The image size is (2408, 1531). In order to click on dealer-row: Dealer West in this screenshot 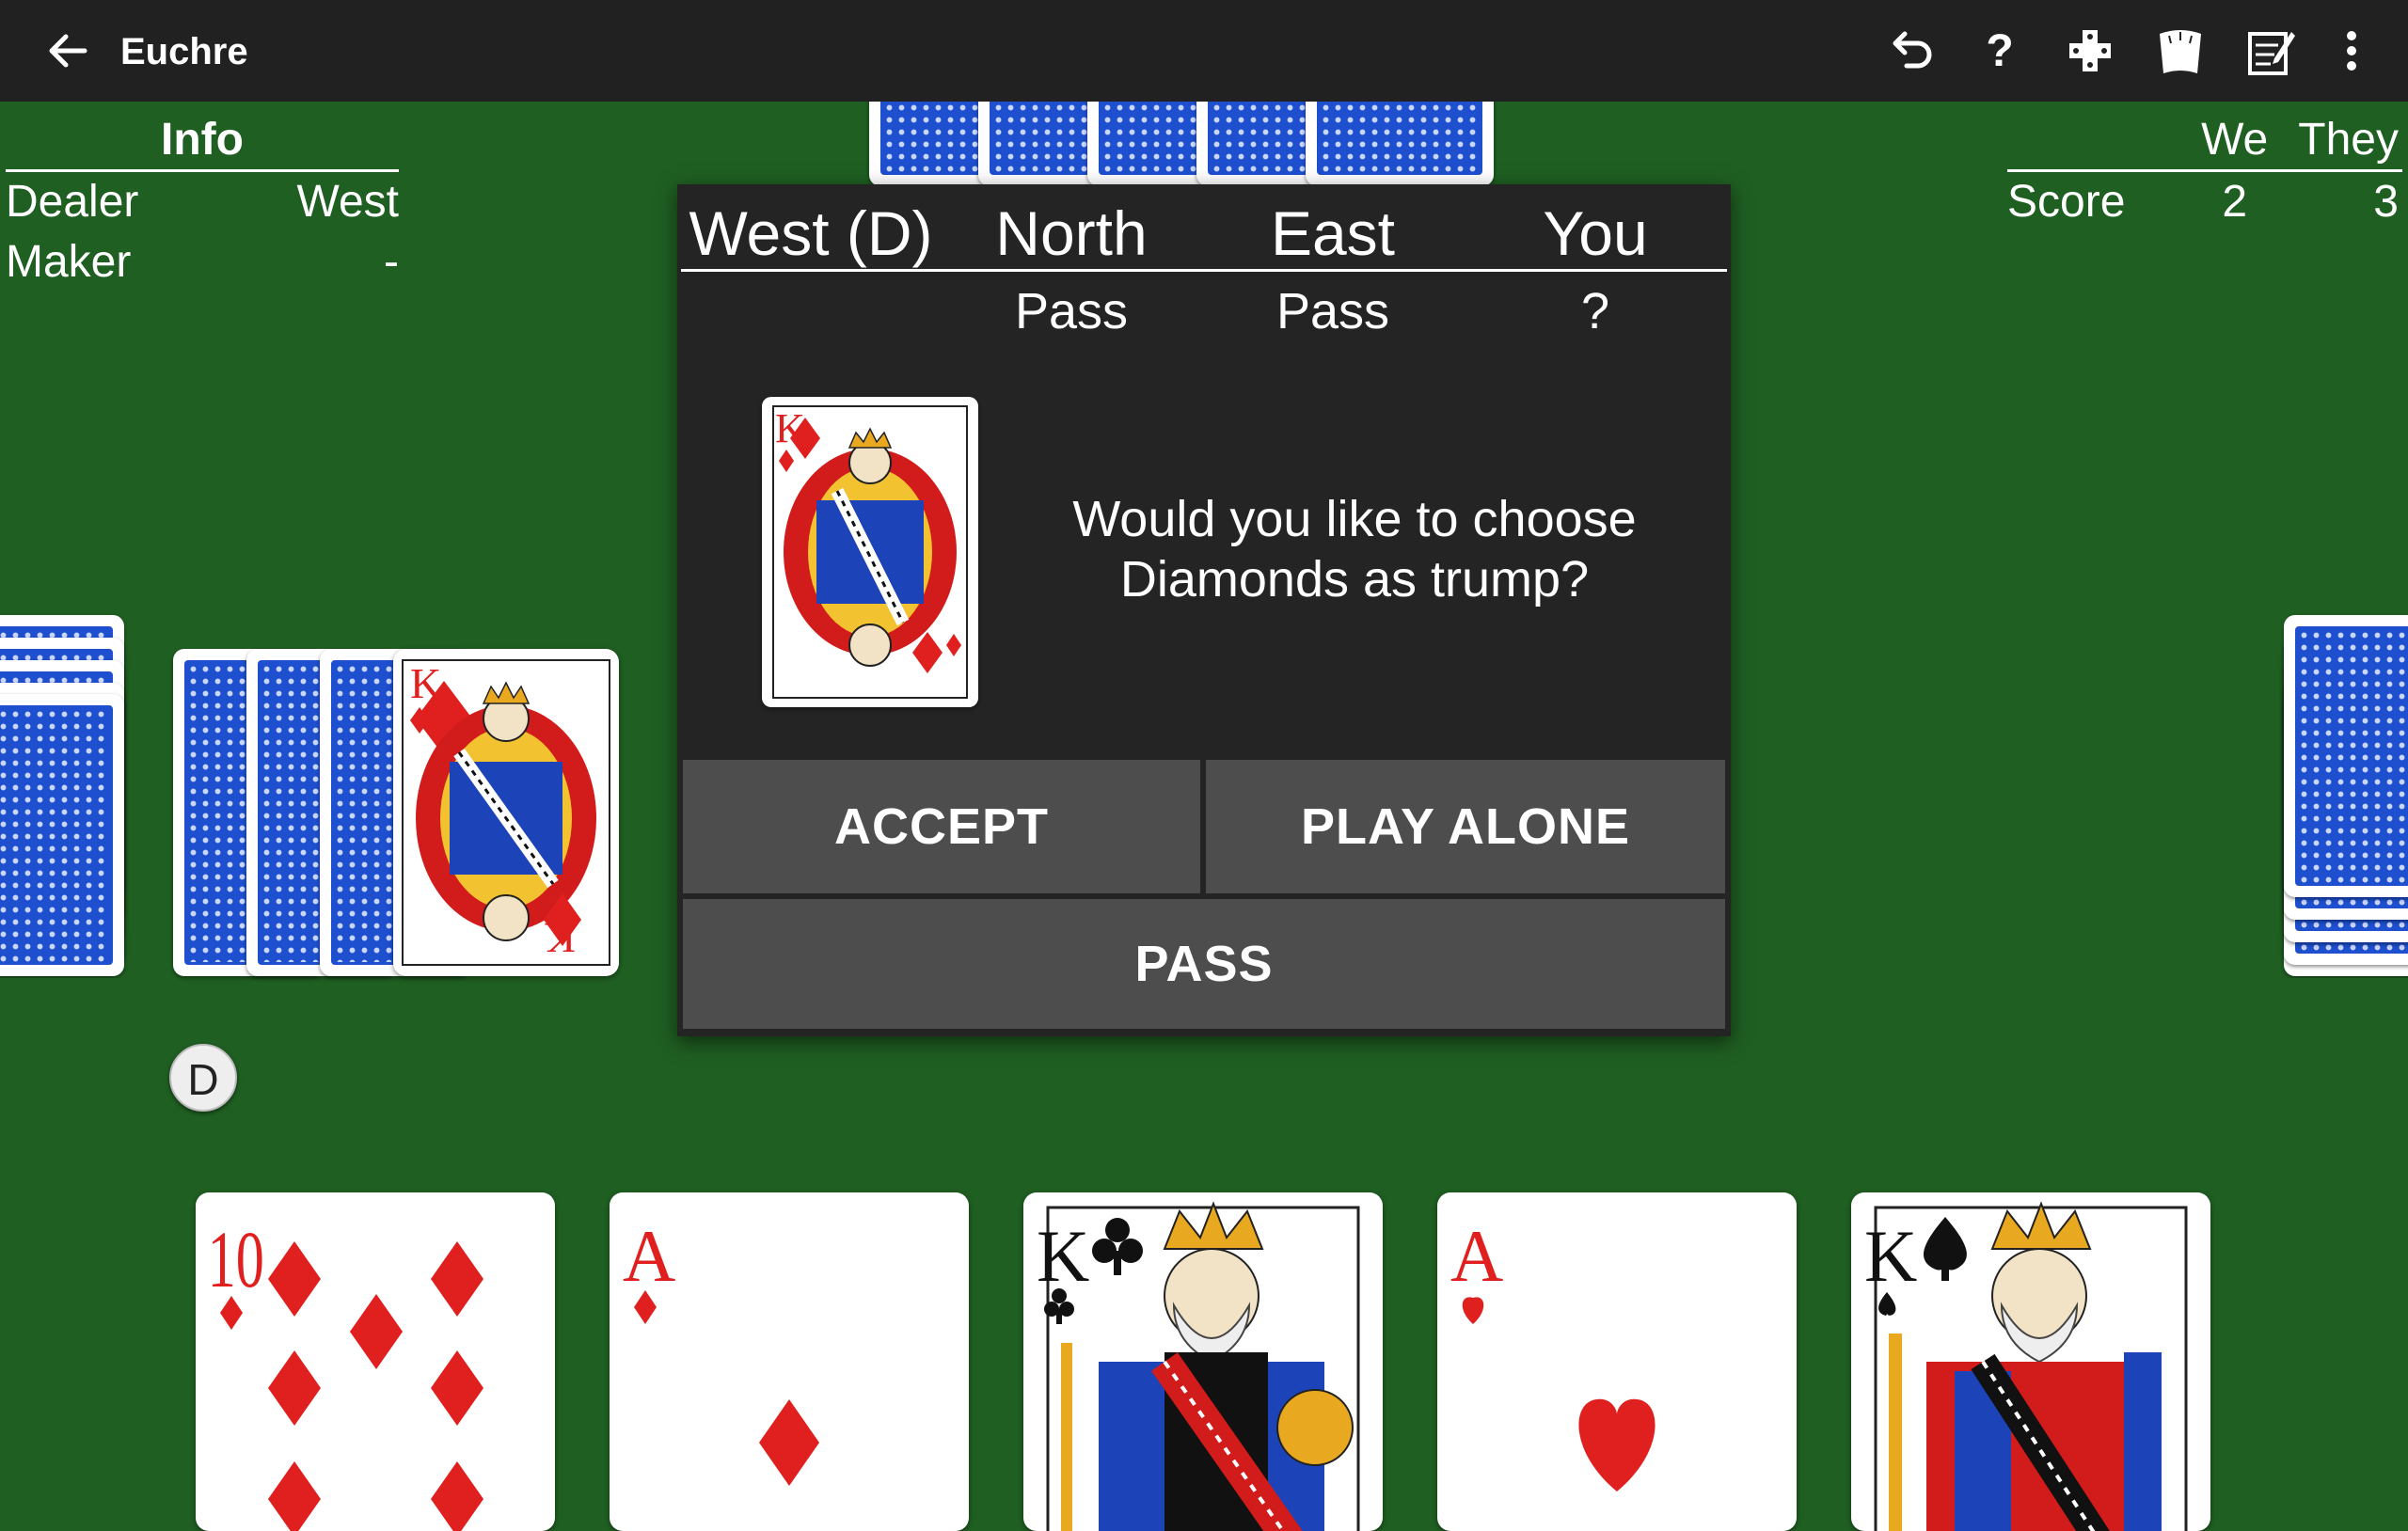, I will do `click(203, 202)`.